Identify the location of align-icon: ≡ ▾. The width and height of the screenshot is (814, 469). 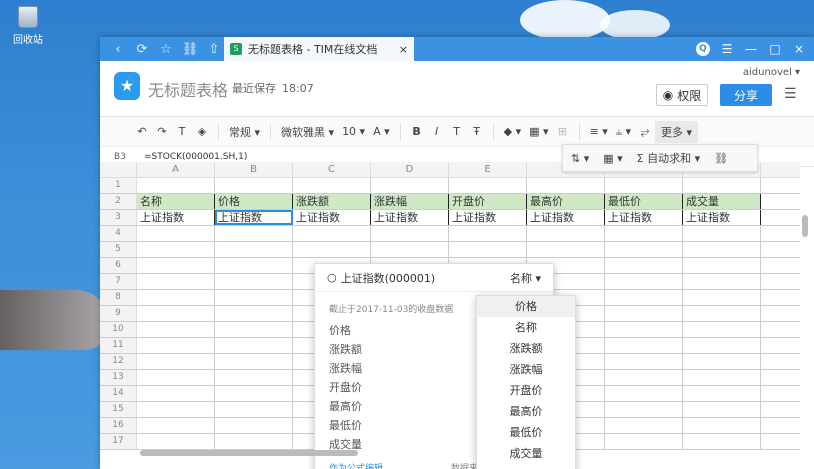
(599, 132).